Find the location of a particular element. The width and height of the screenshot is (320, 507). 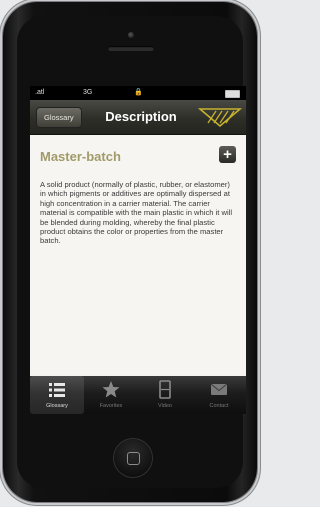

page-title: Description is located at coordinates (141, 116).